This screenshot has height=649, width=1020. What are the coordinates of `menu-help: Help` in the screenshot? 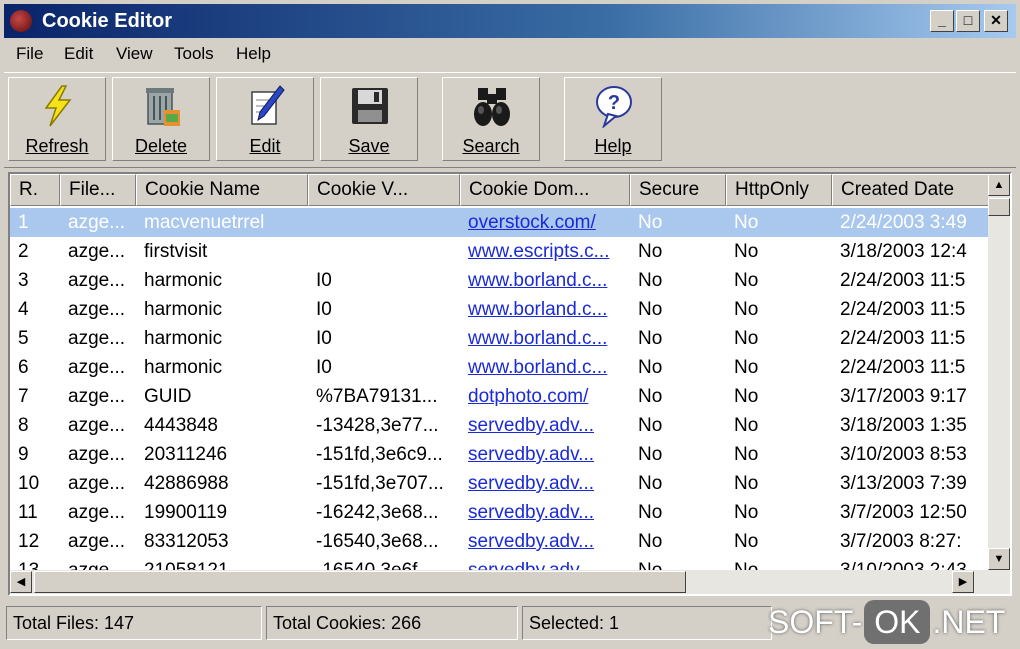 It's located at (253, 54).